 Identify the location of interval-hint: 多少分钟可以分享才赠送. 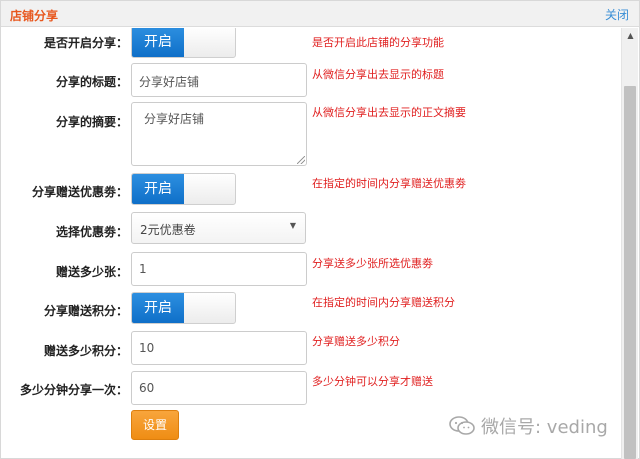
(372, 381).